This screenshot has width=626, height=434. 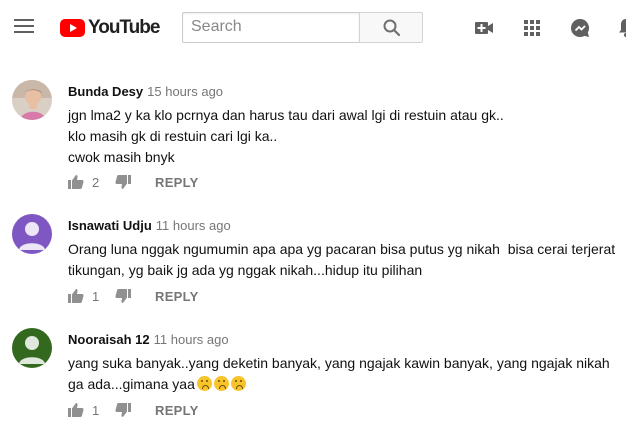 I want to click on masthead: YouTube, so click(x=313, y=28).